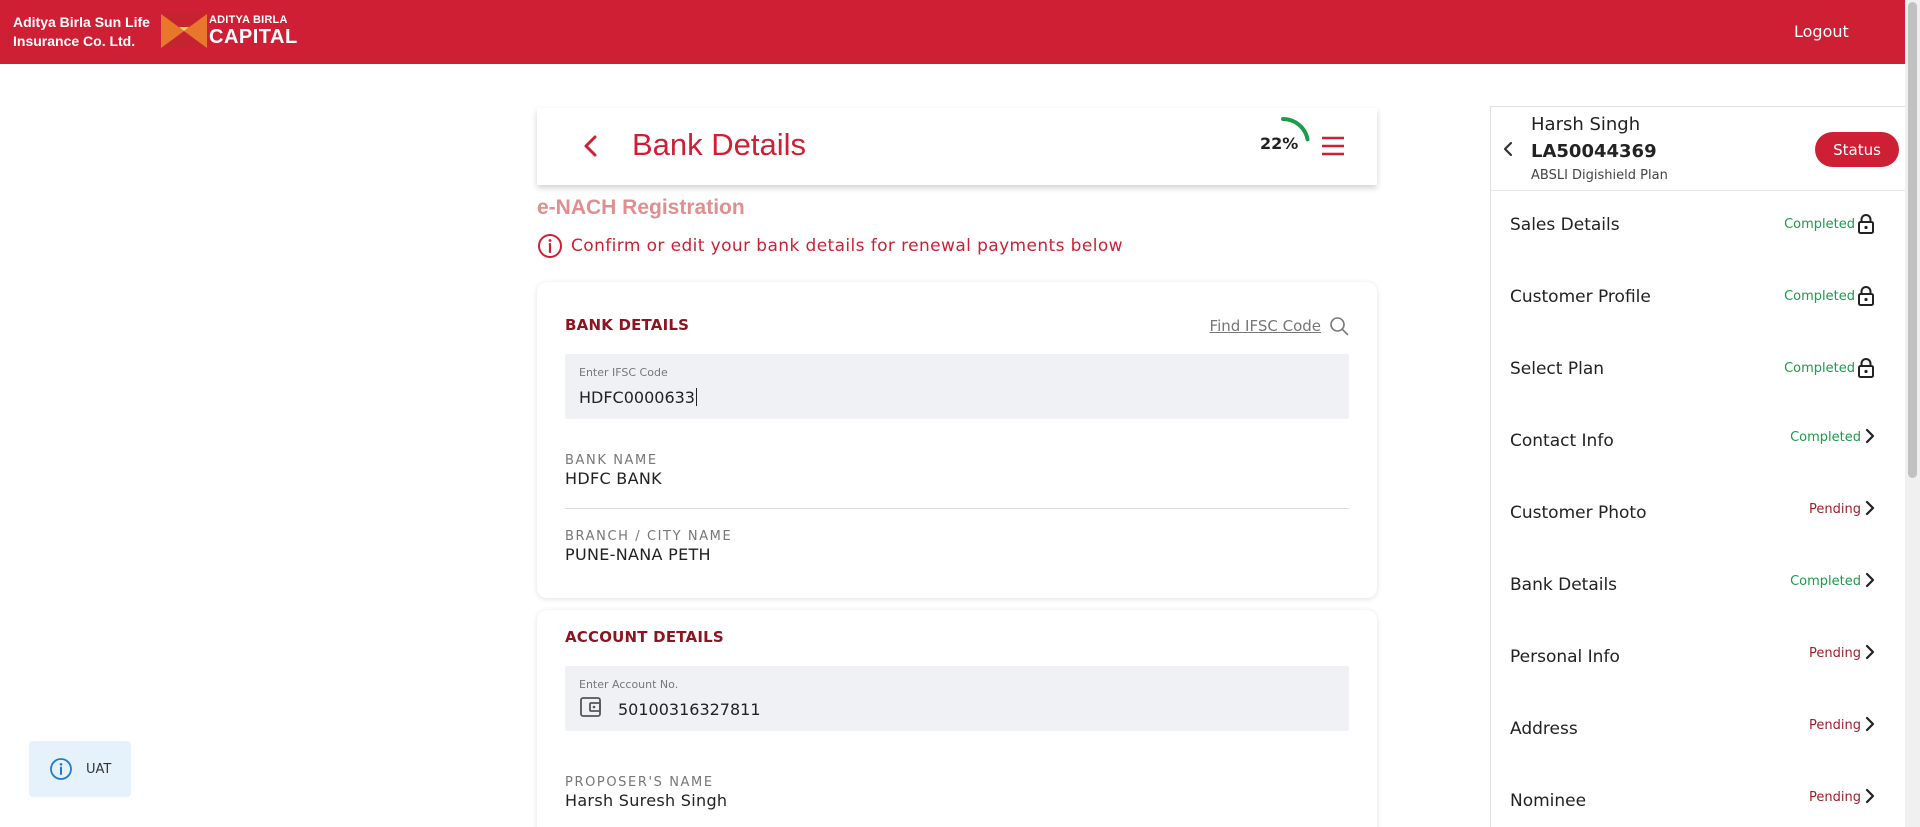 This screenshot has width=1920, height=827. What do you see at coordinates (1698, 587) in the screenshot?
I see `step-item-bank-details: Bank Details Completed` at bounding box center [1698, 587].